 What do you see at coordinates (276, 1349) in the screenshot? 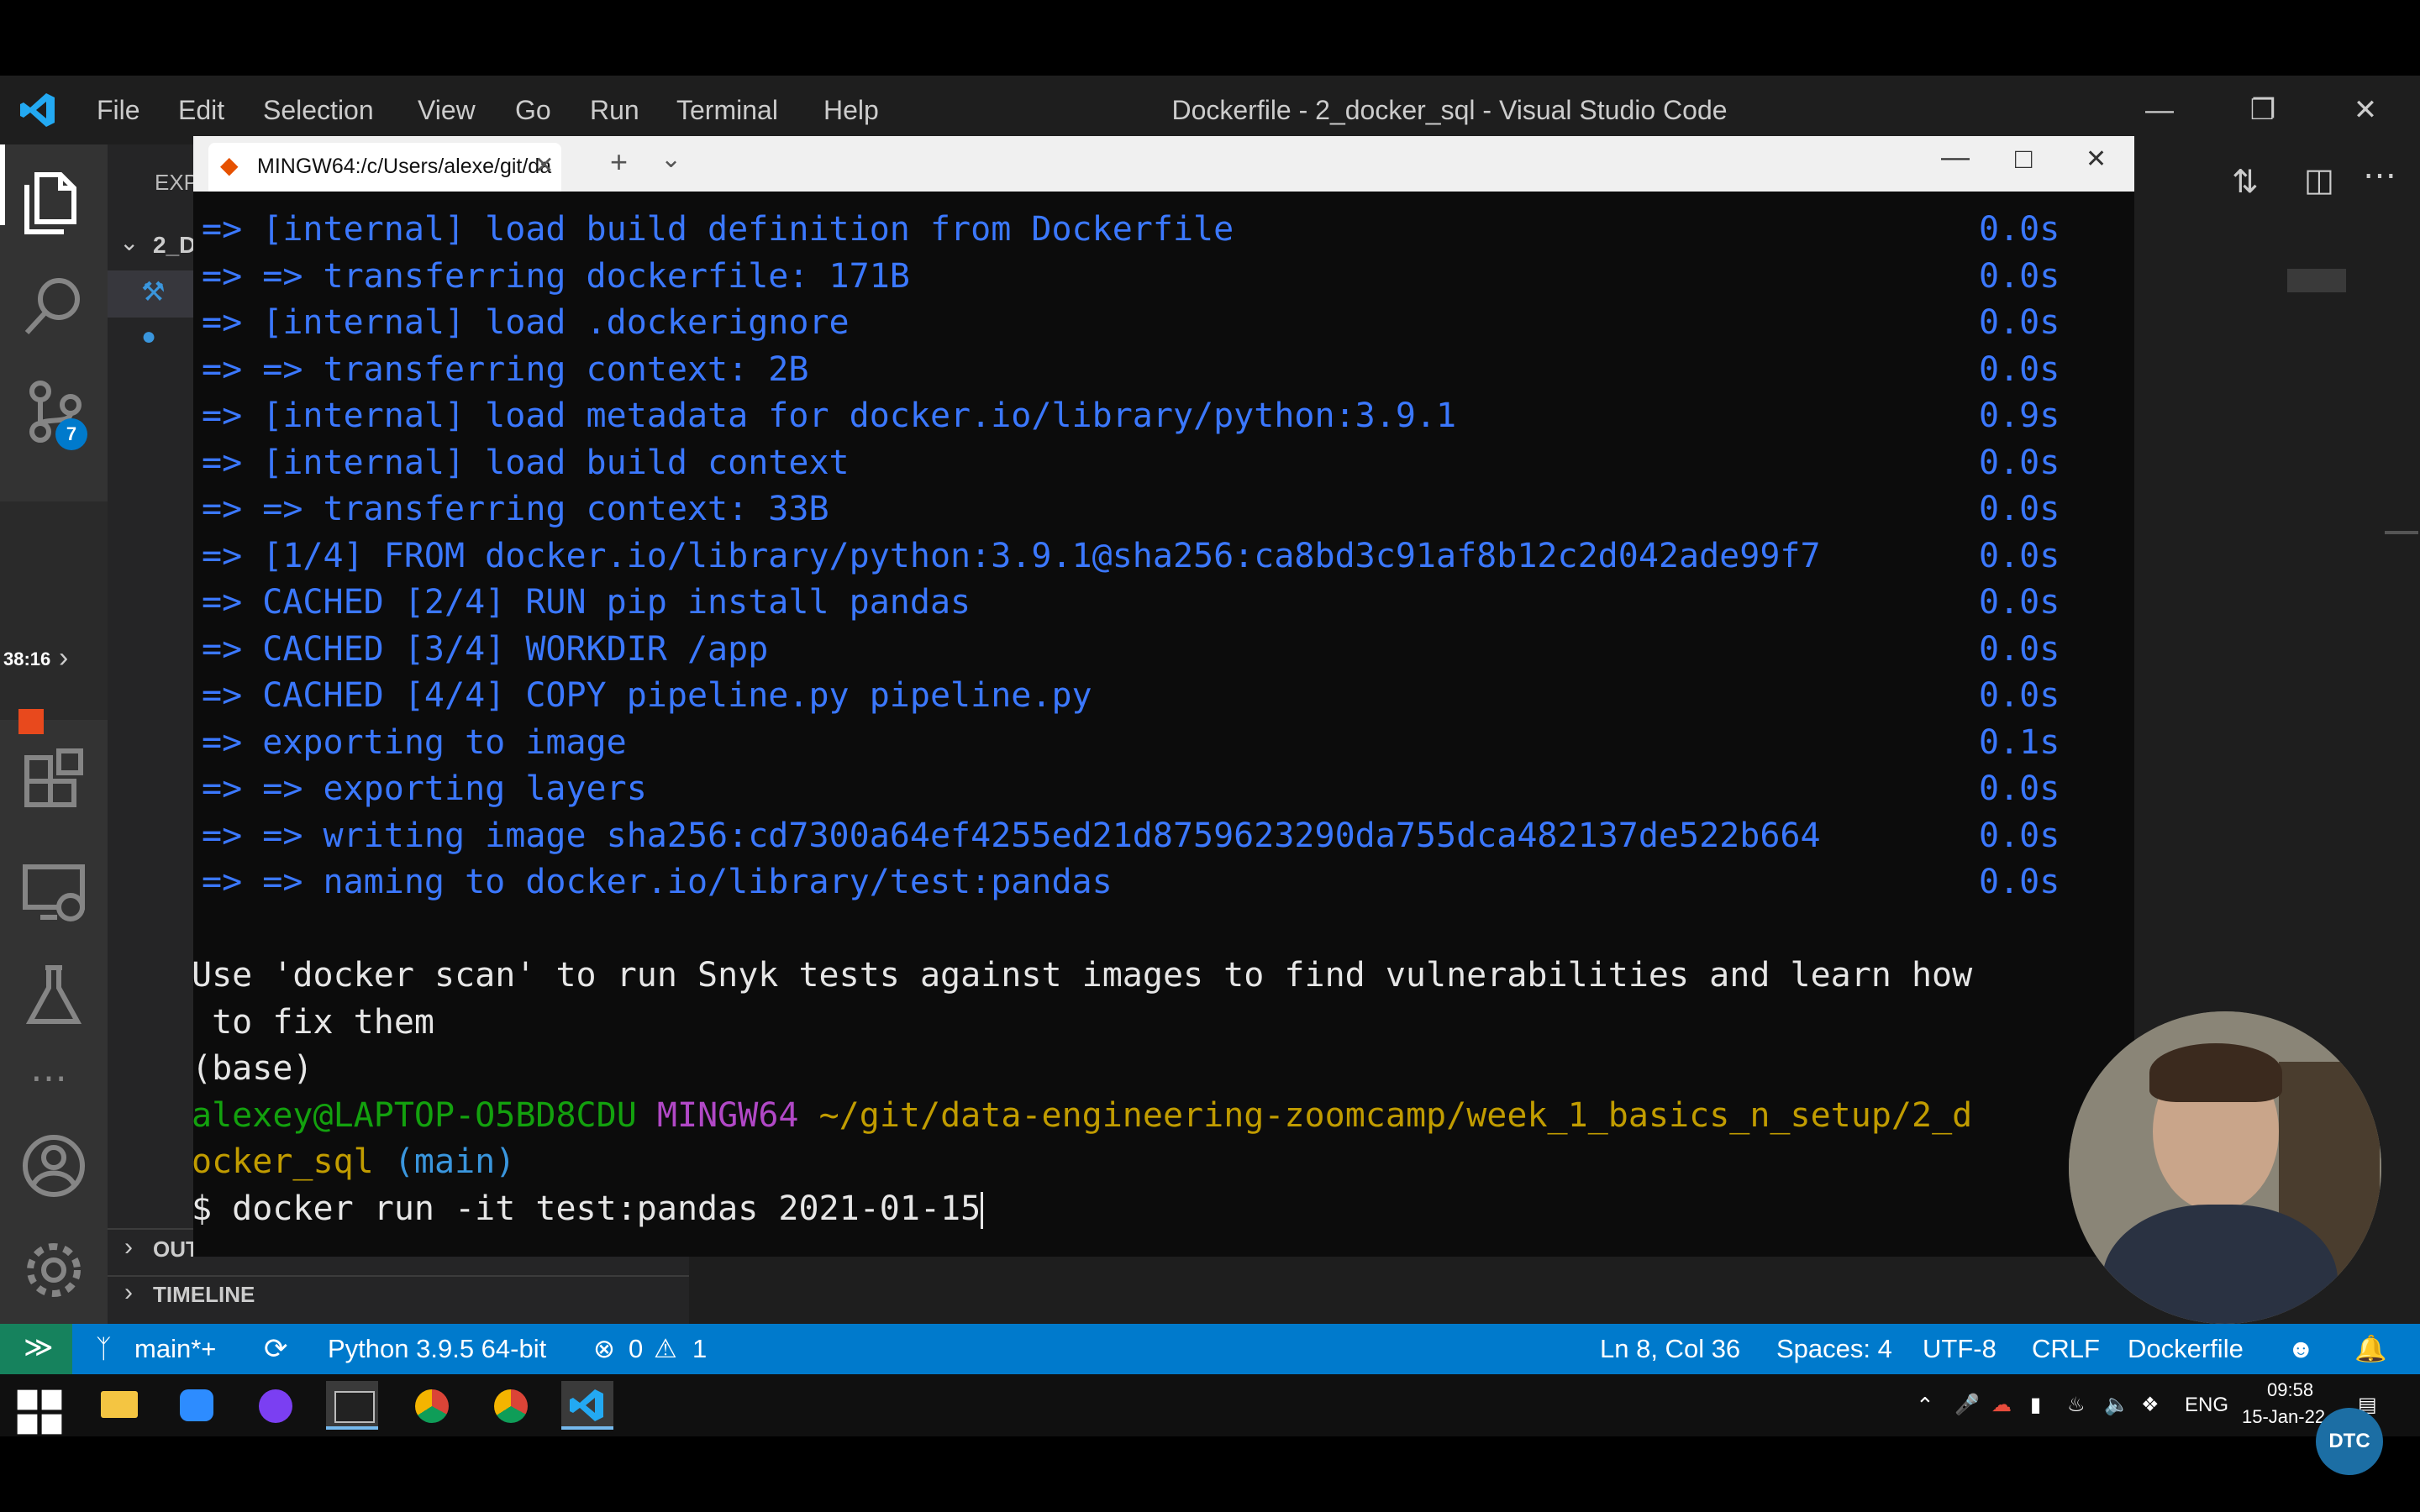
I see `sync-icon: ⟳` at bounding box center [276, 1349].